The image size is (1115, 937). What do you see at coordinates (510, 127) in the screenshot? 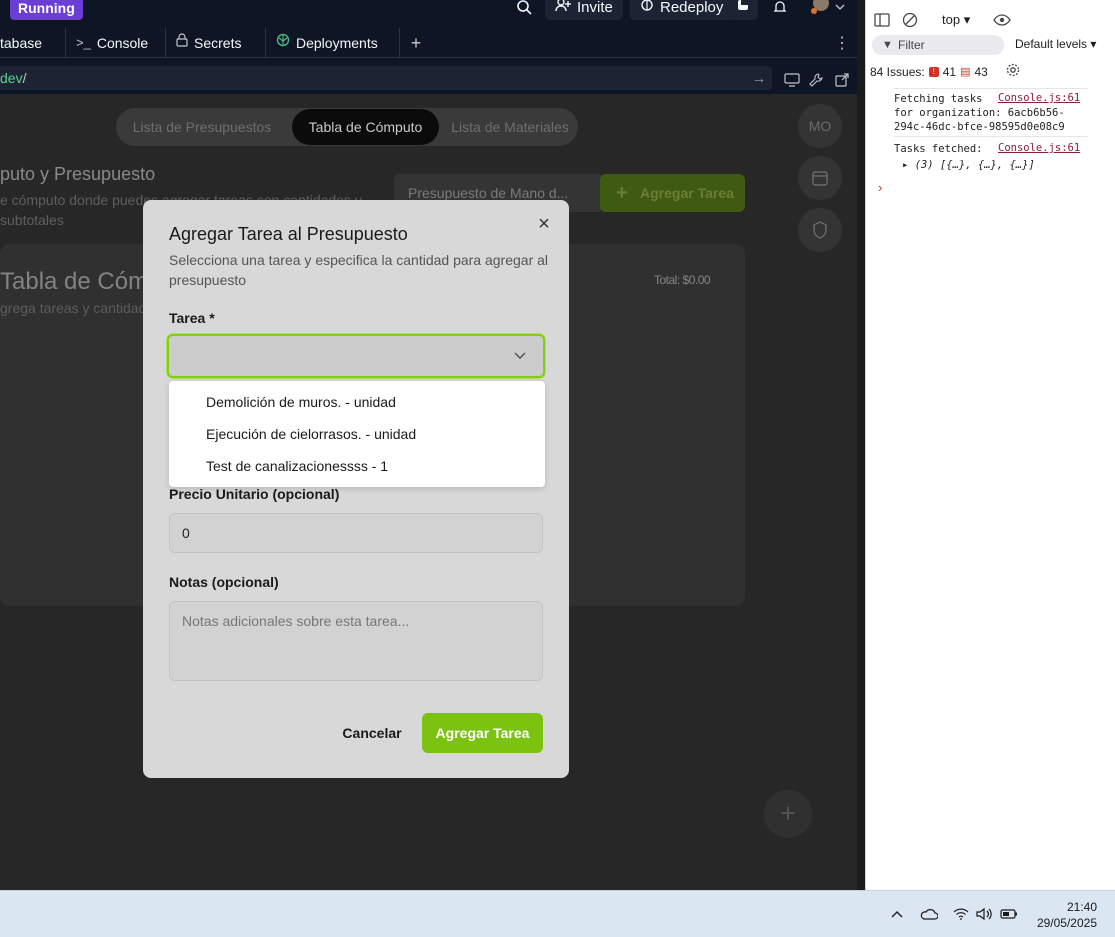
I see `tab-lista-materiales: Lista de Materiales` at bounding box center [510, 127].